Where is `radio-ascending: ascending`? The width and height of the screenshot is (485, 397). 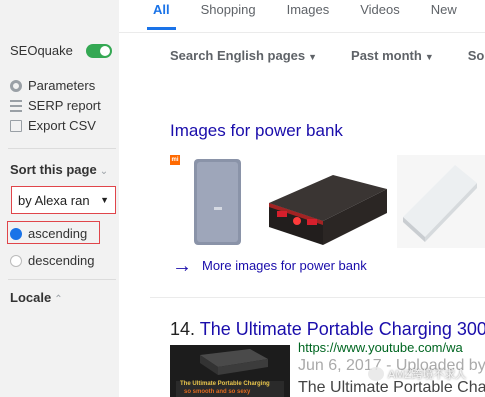
radio-ascending: ascending is located at coordinates (48, 233).